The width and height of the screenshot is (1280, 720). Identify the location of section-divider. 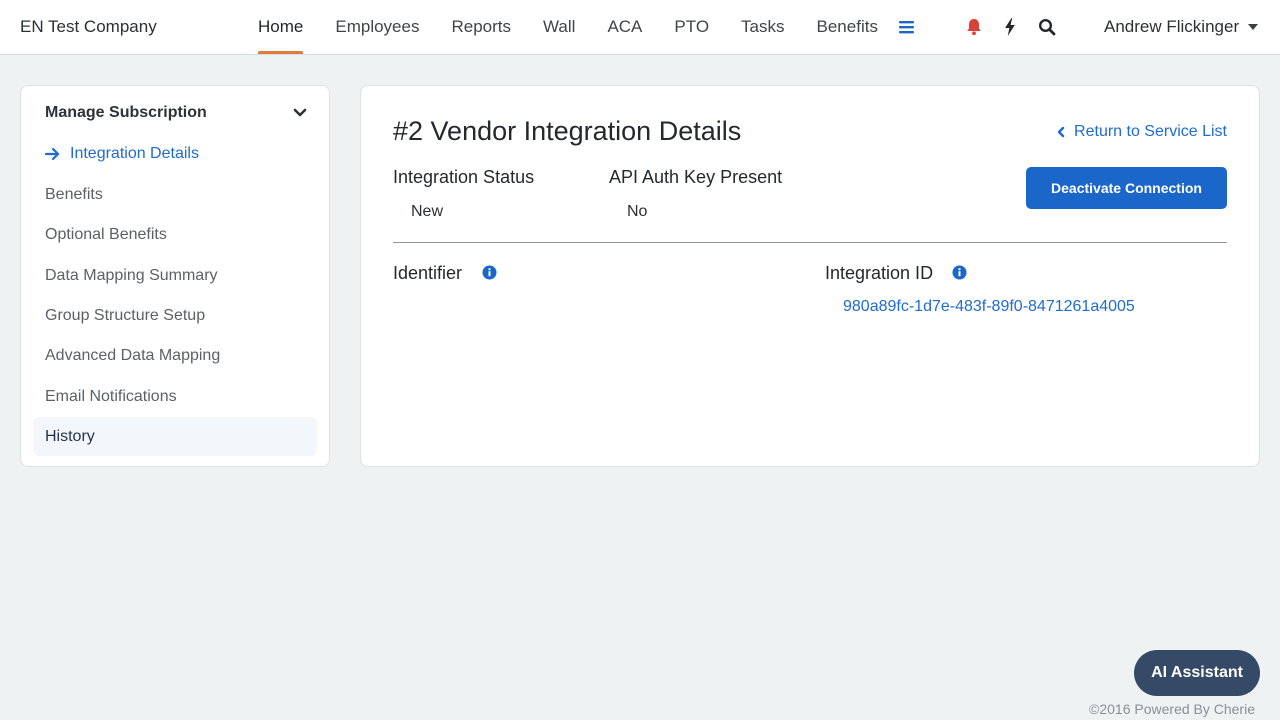
(810, 242).